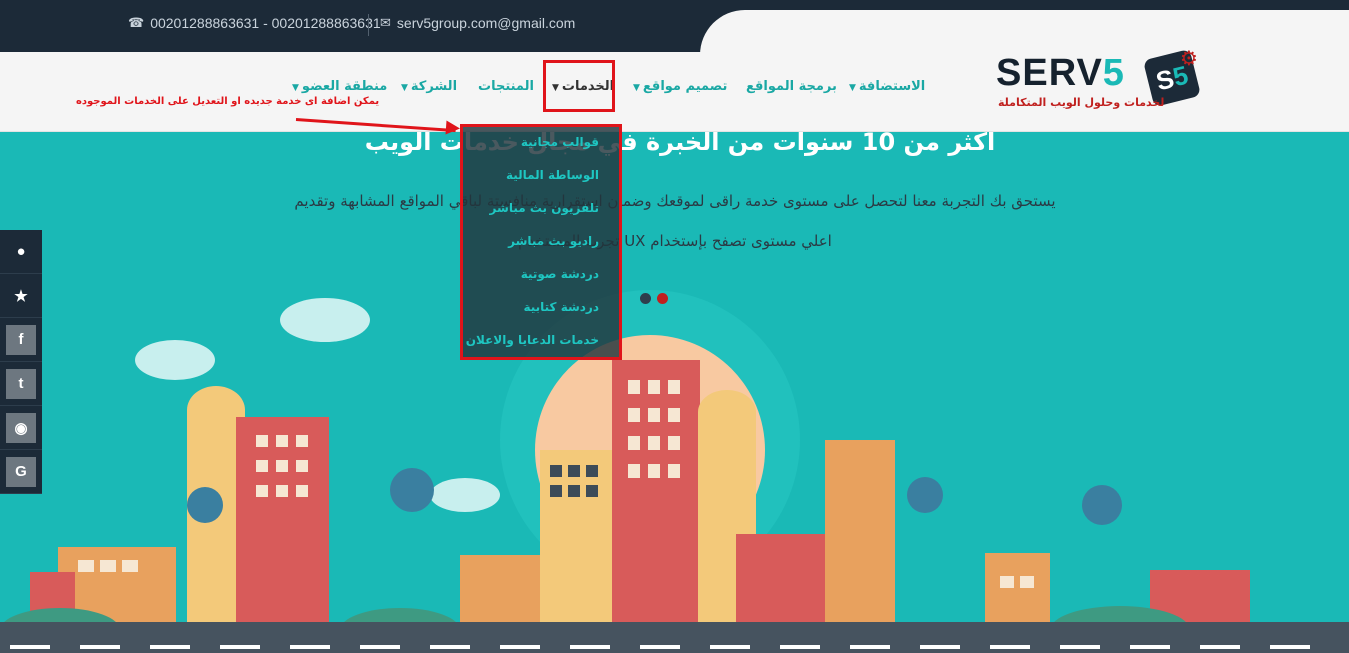 The height and width of the screenshot is (653, 1349). I want to click on dropdown-item: الوساطة المالية, so click(552, 175).